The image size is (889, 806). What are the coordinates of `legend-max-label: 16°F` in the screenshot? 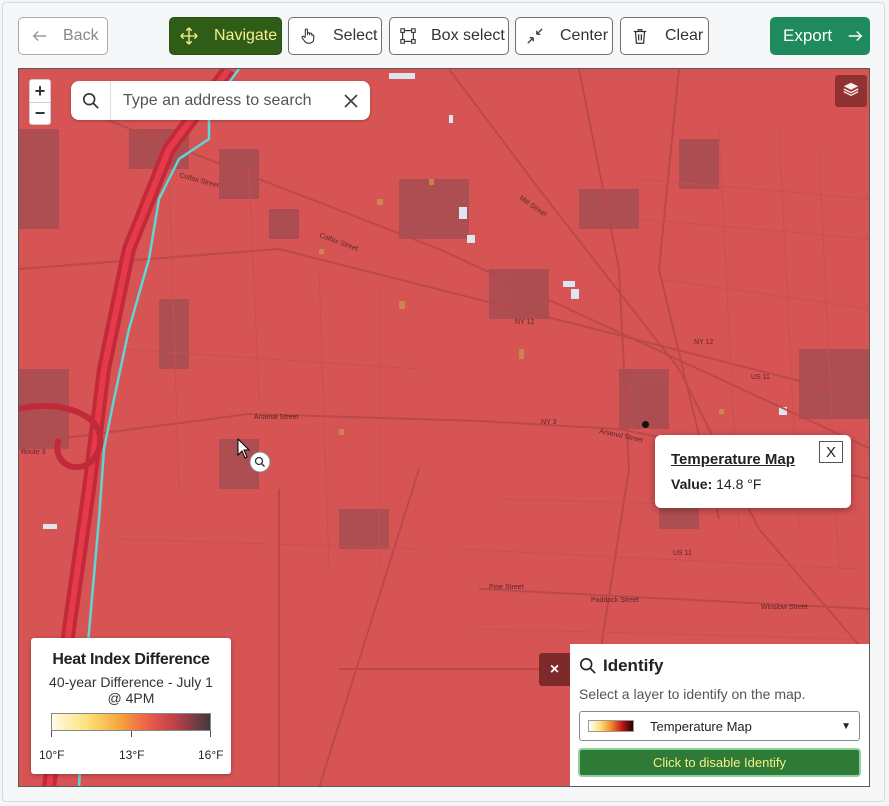 It's located at (211, 755).